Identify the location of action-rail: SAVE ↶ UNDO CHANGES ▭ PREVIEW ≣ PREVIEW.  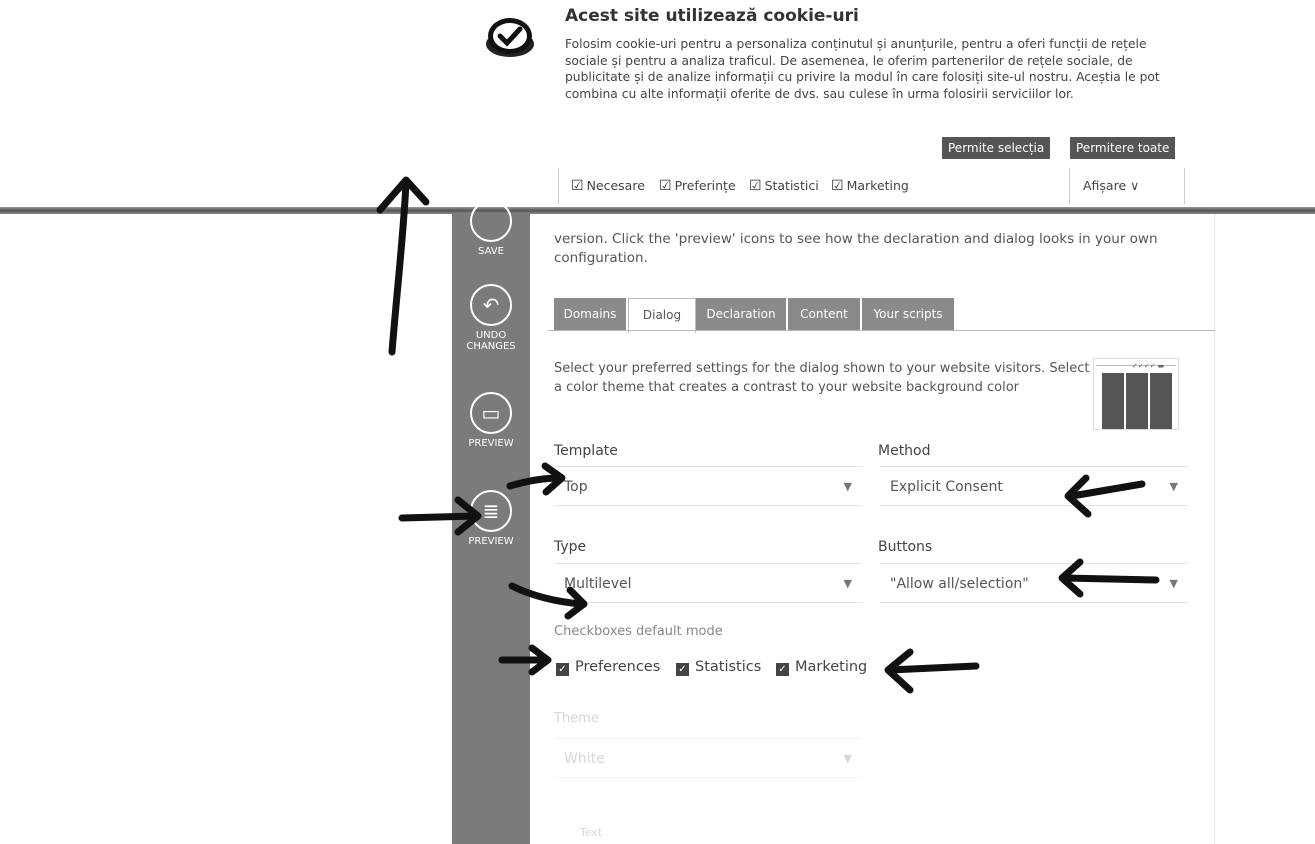
(491, 522).